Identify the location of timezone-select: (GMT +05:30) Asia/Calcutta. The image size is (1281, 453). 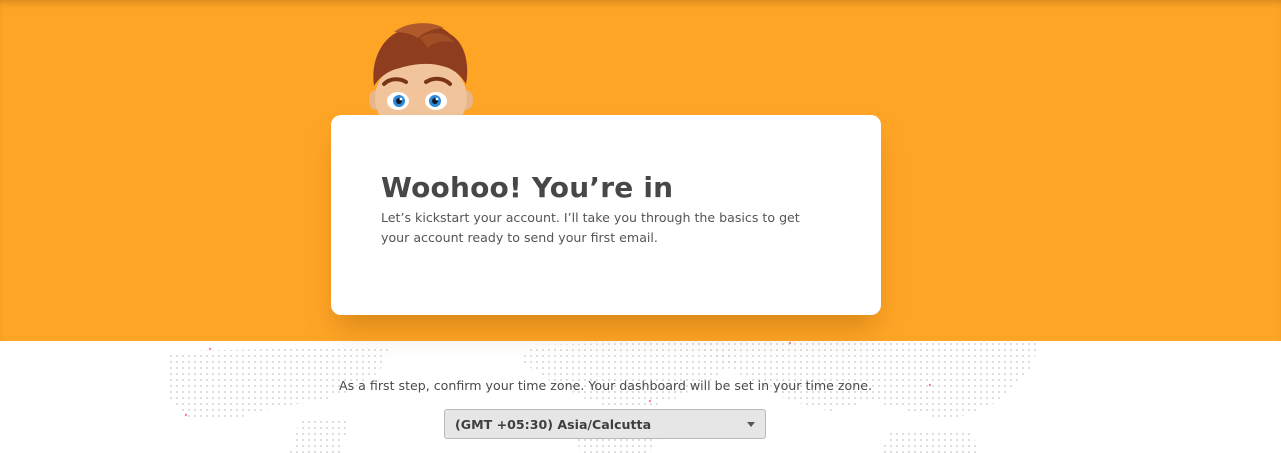
(605, 424).